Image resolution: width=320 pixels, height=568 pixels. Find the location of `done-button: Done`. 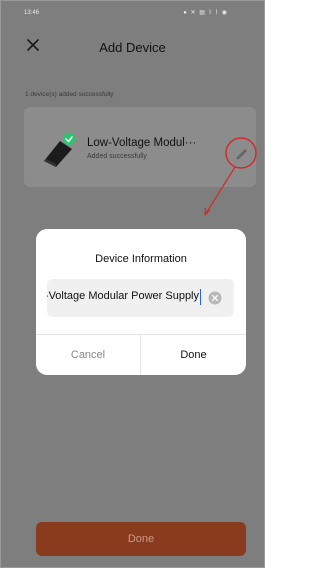

done-button: Done is located at coordinates (141, 539).